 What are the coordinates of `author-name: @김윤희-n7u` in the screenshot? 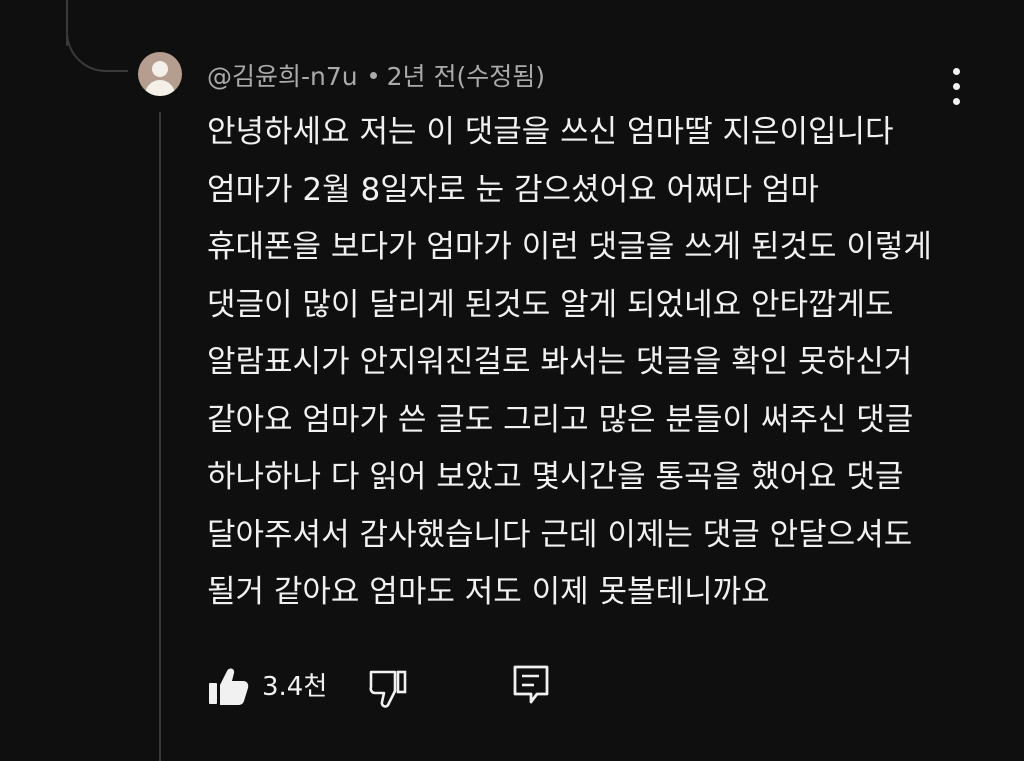 It's located at (282, 75).